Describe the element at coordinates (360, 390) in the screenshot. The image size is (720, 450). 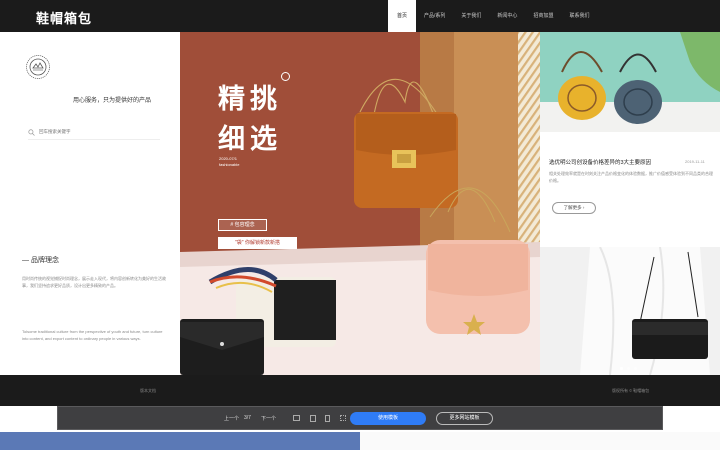
I see `site-footer: 版本文档 版权所有 © 鞋帽箱包` at that location.